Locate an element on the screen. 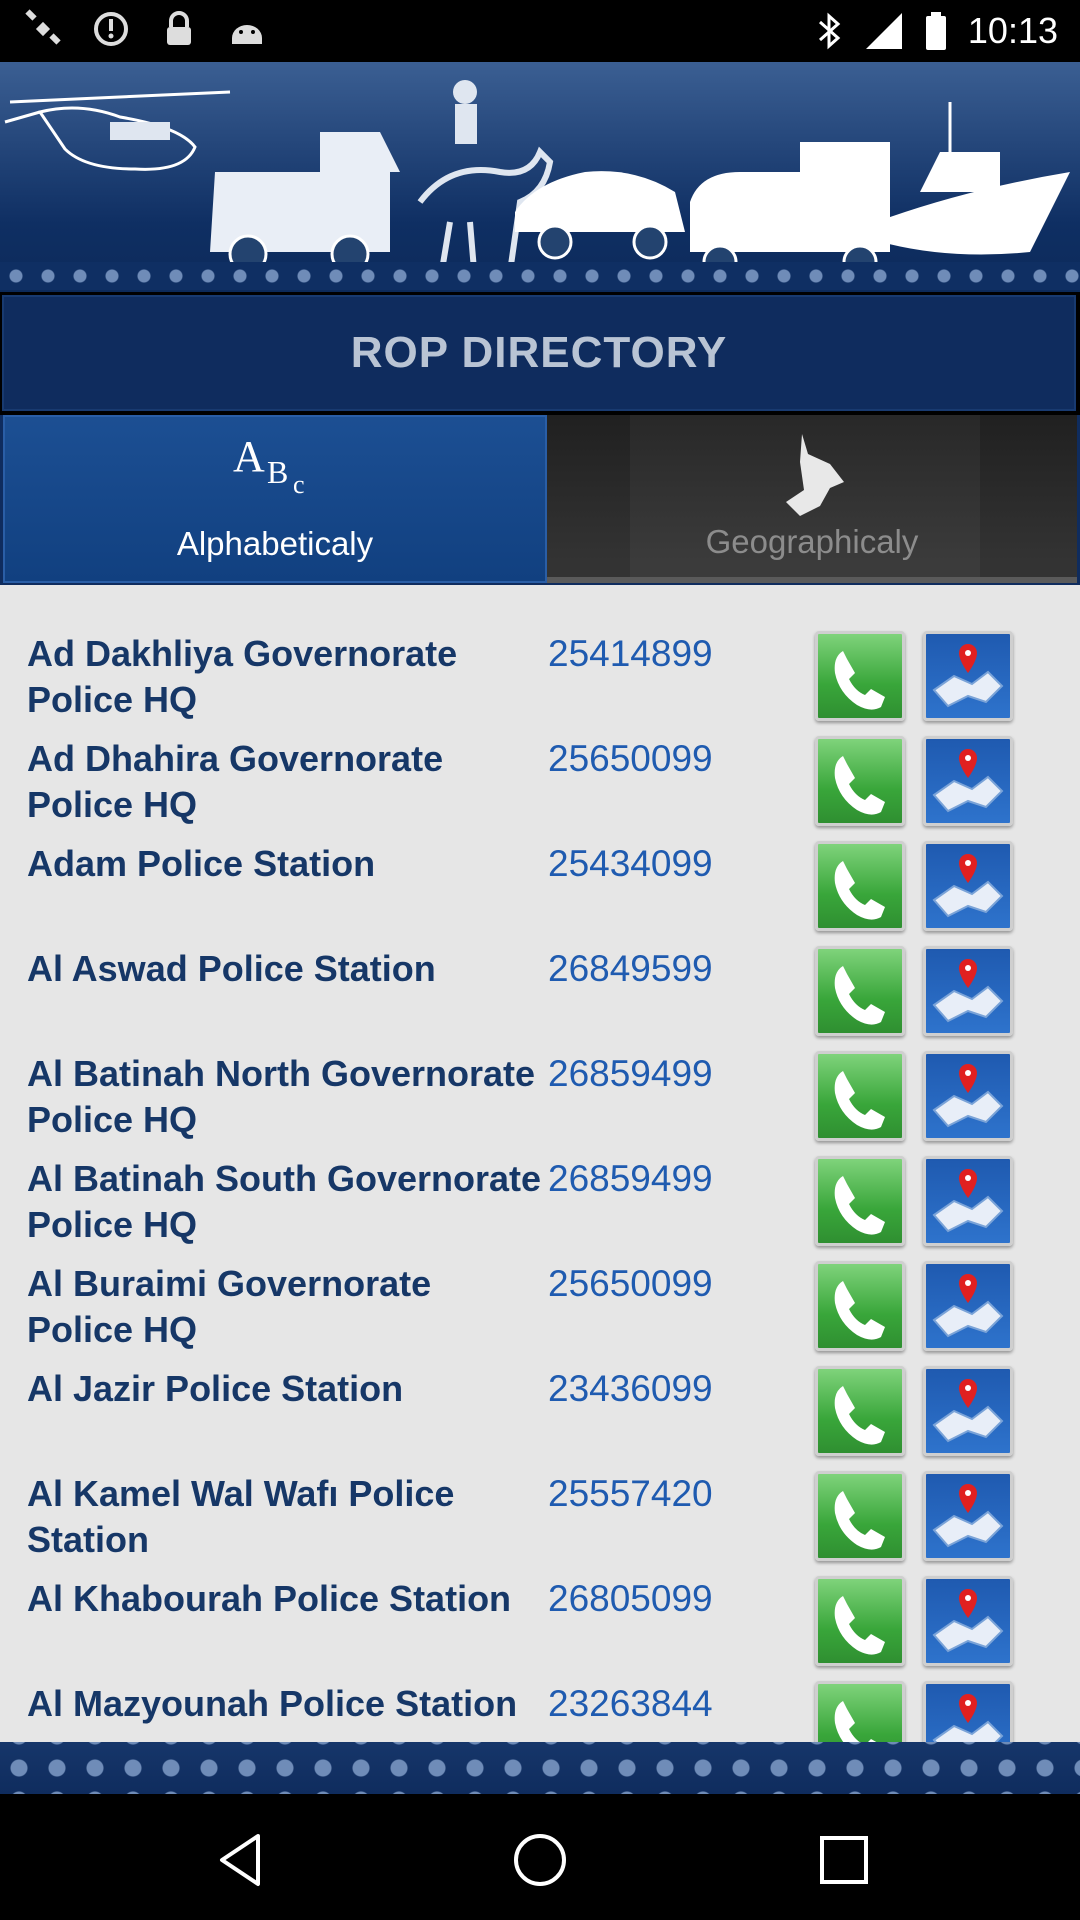  list-item: Al Khabourah Police Station 26805099 is located at coordinates (540, 1628).